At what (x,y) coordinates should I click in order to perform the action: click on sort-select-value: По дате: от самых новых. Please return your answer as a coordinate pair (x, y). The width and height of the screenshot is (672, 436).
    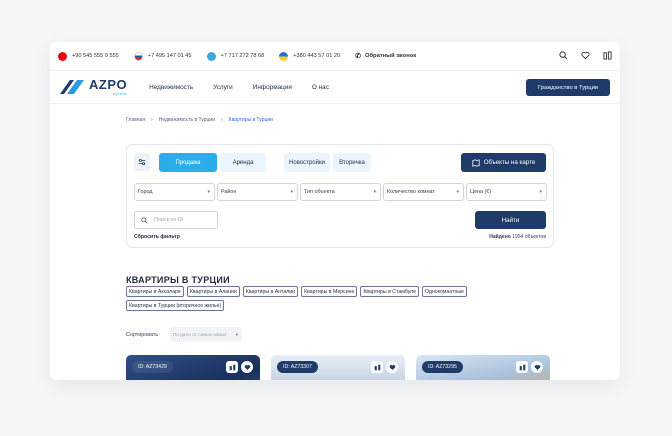
    Looking at the image, I should click on (200, 334).